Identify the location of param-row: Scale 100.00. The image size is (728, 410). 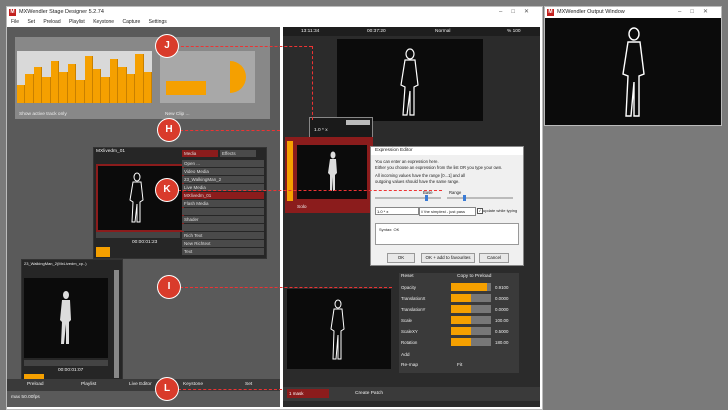
(457, 320).